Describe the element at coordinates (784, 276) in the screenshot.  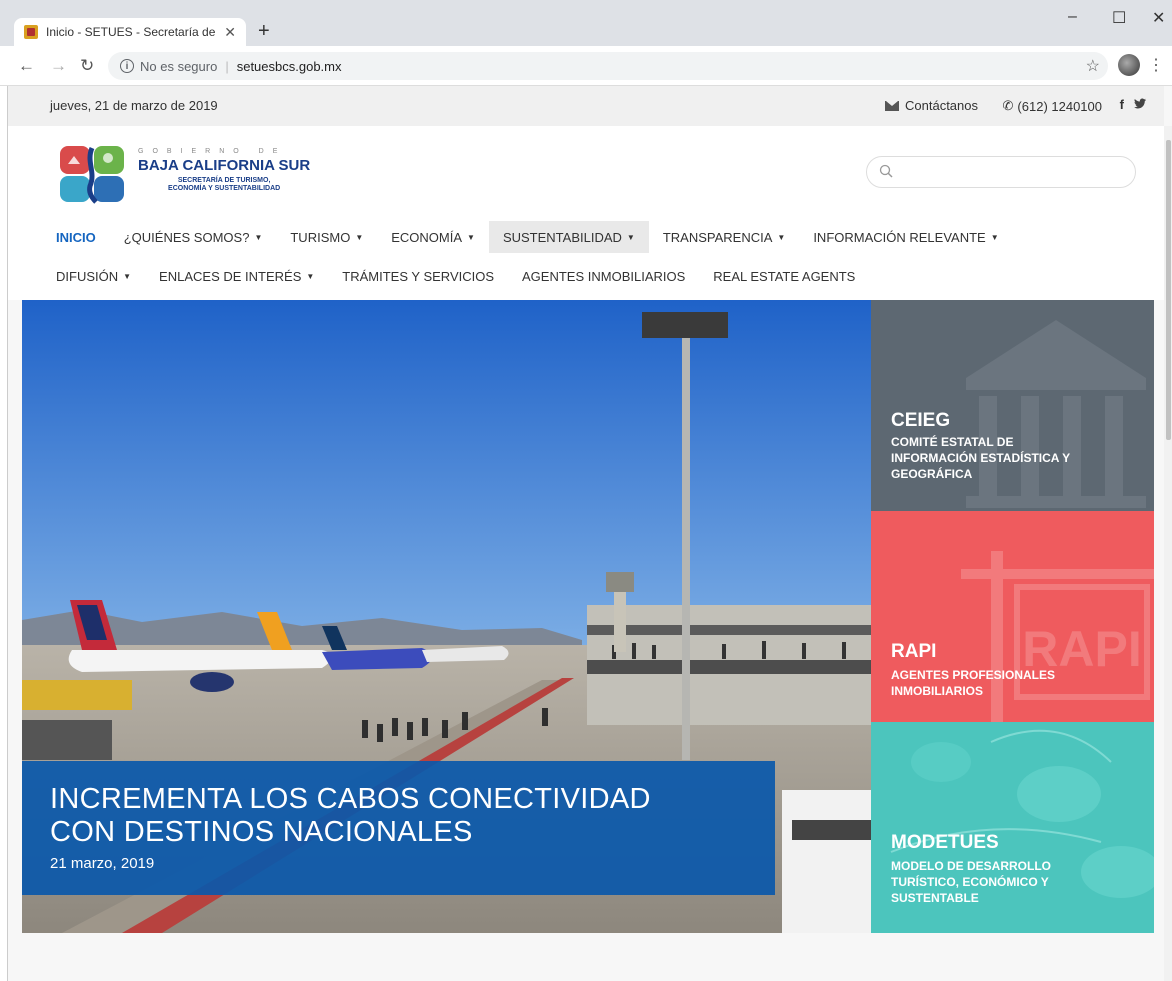
I see `nav-real-estate-agents: REAL ESTATE AGENTS` at that location.